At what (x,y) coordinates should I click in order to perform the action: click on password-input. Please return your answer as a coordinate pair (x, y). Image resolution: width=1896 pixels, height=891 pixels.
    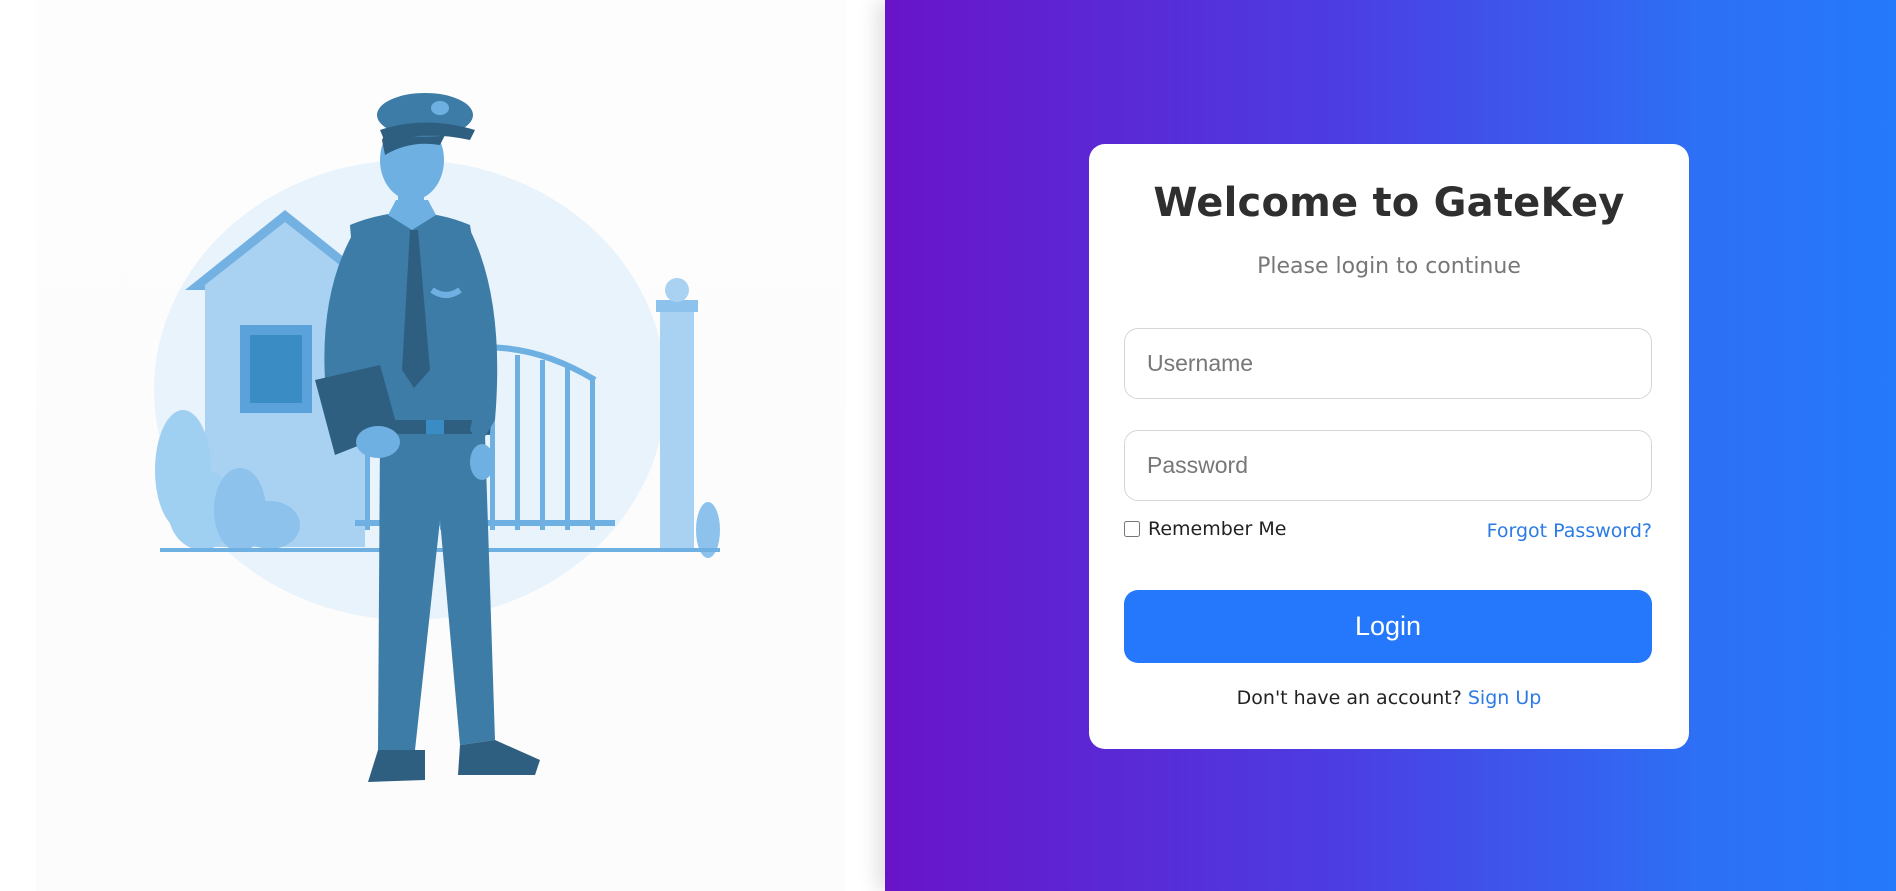
    Looking at the image, I should click on (1388, 465).